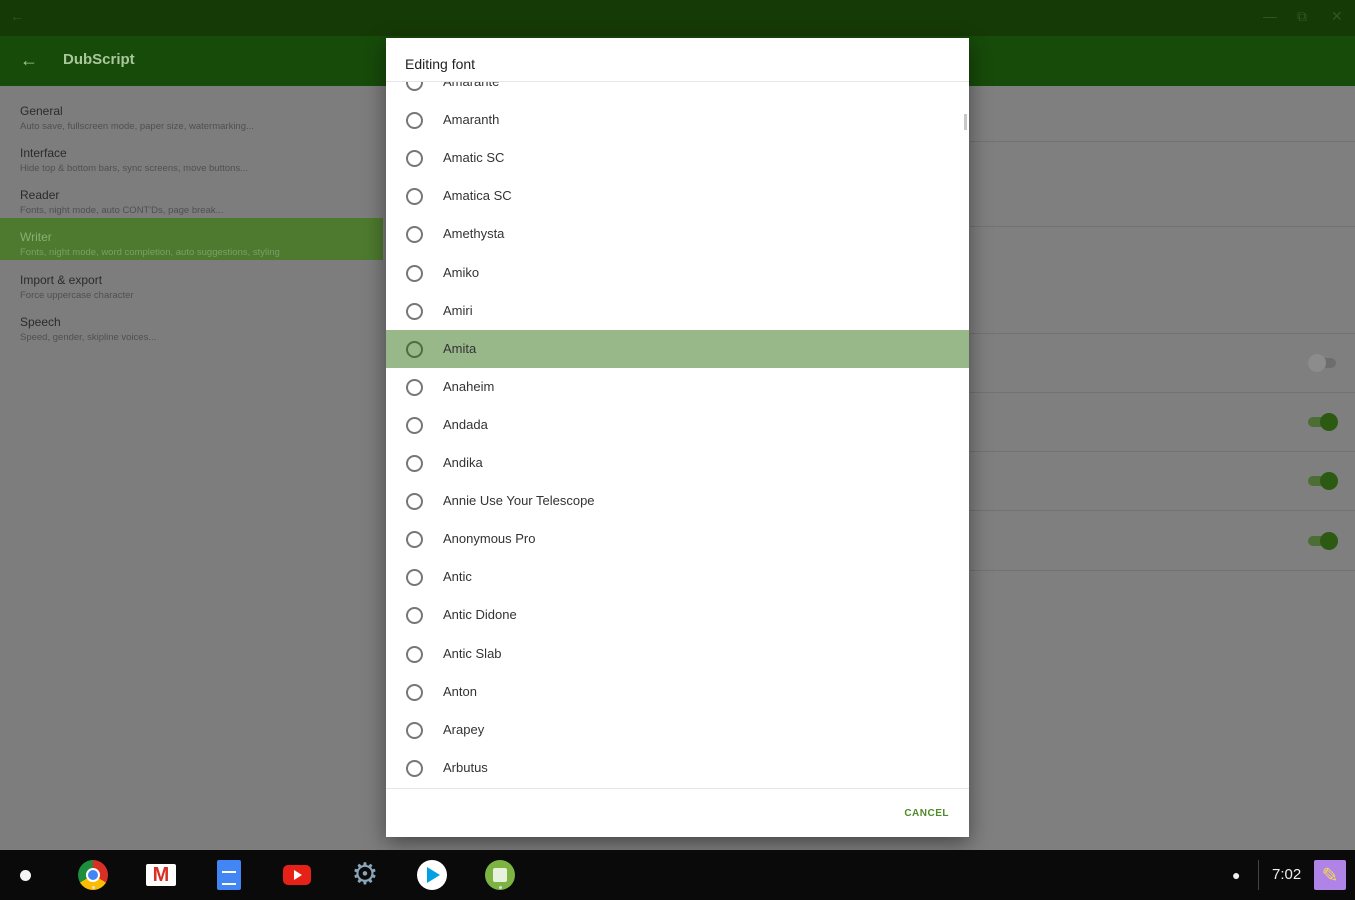 This screenshot has height=900, width=1355. Describe the element at coordinates (461, 272) in the screenshot. I see `font-option-label: Amiko` at that location.